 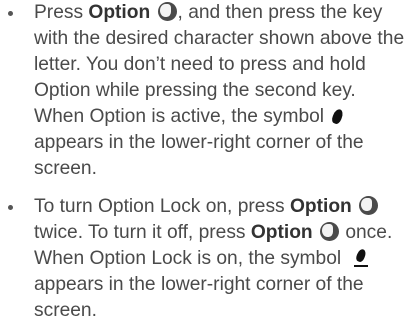 What do you see at coordinates (61, 12) in the screenshot?
I see `text-segment: Press` at bounding box center [61, 12].